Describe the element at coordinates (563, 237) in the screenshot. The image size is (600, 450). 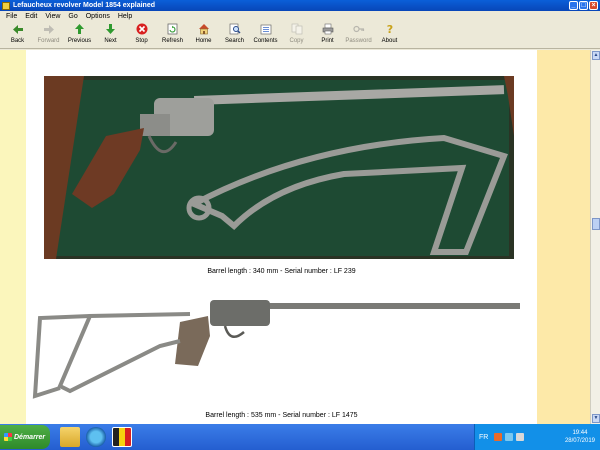
I see `right-margin` at that location.